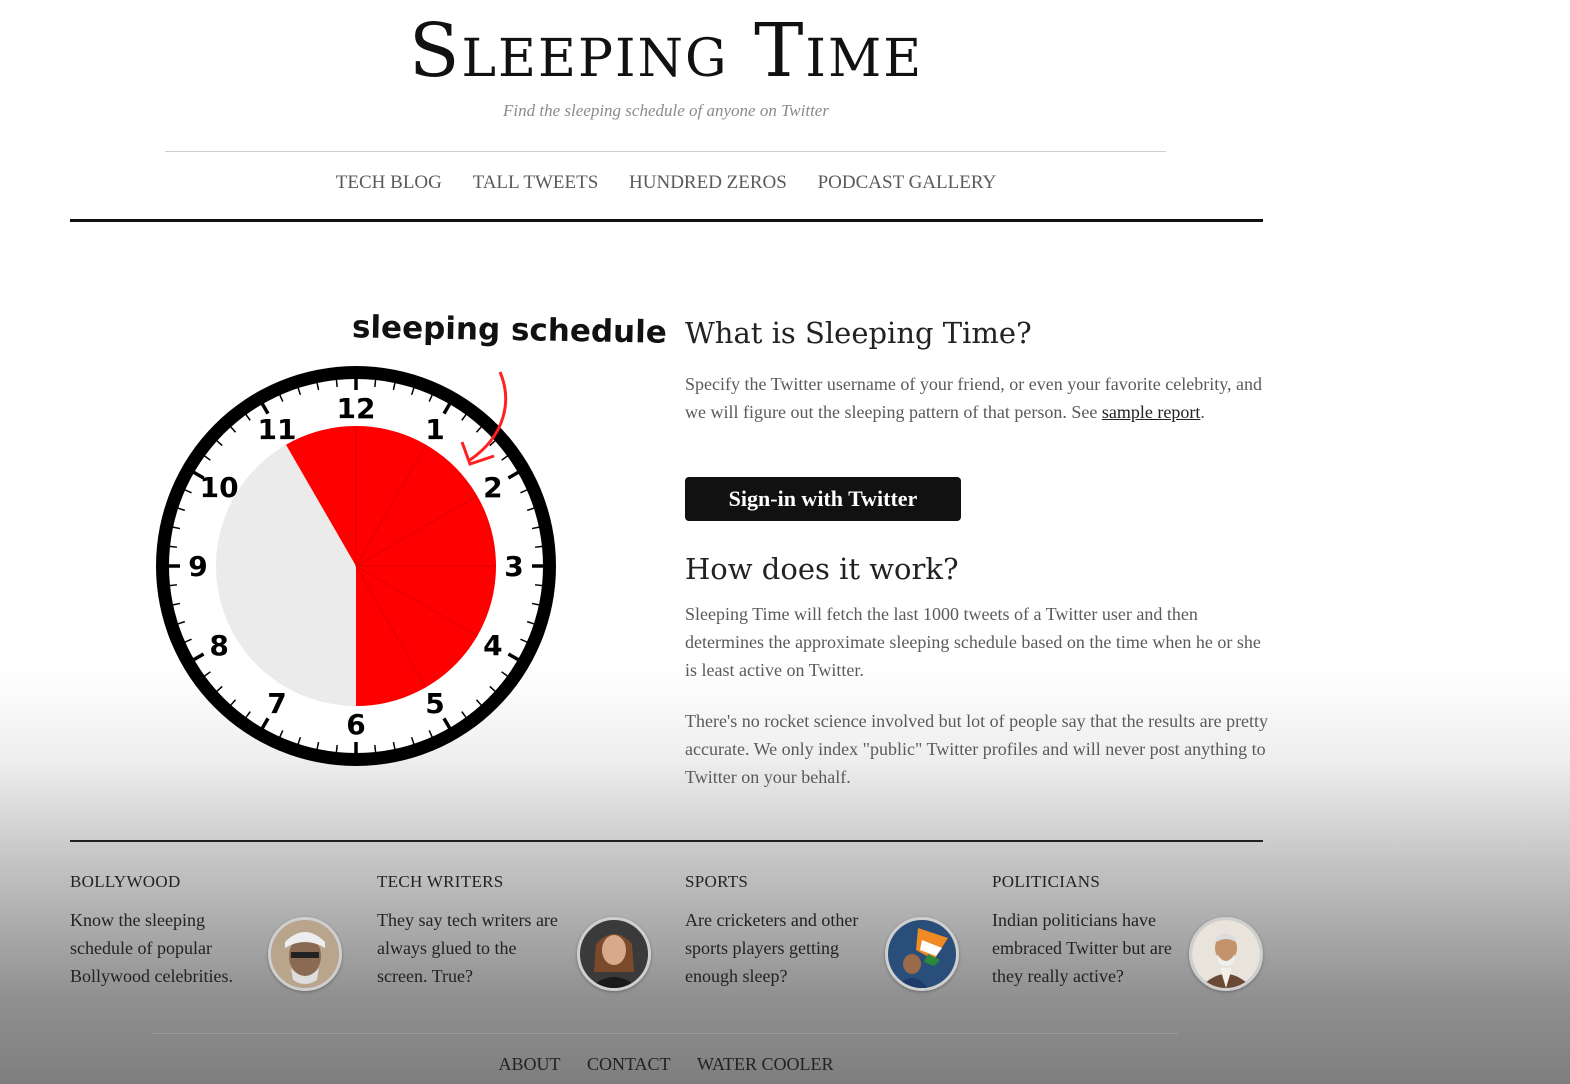  Describe the element at coordinates (434, 429) in the screenshot. I see `clock-number: 1` at that location.